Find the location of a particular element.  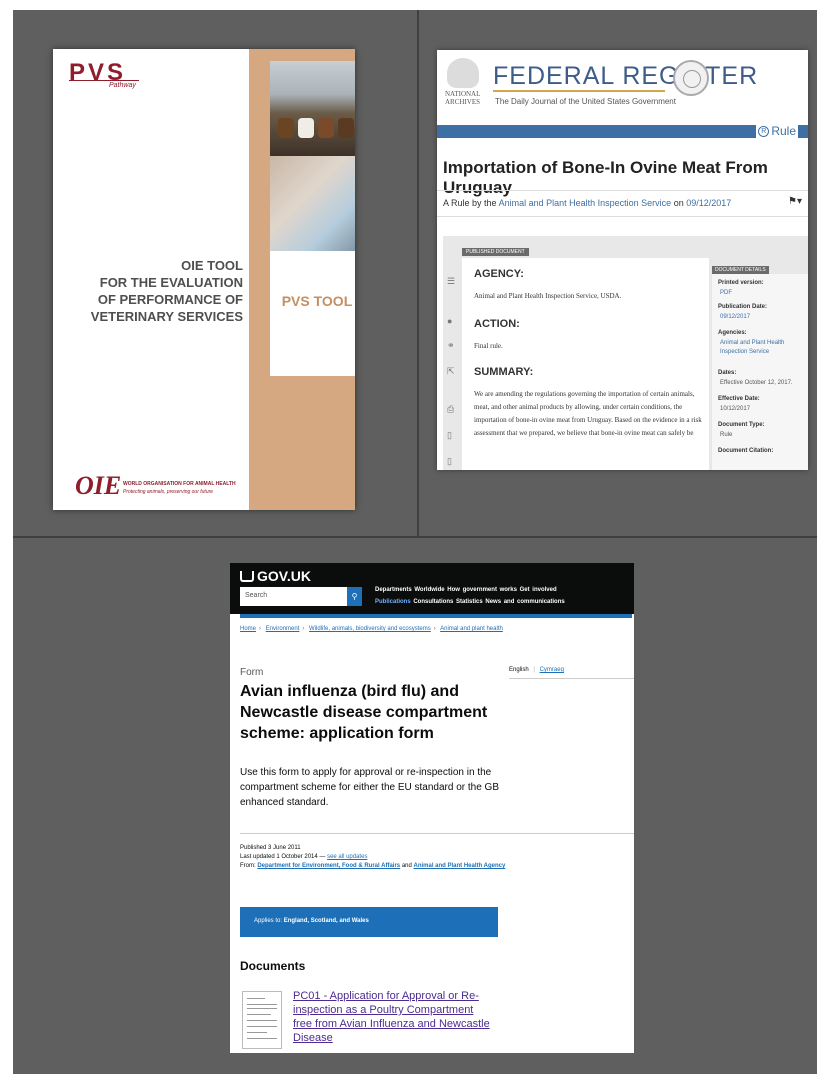

federal-register-gold-rule is located at coordinates (579, 91).